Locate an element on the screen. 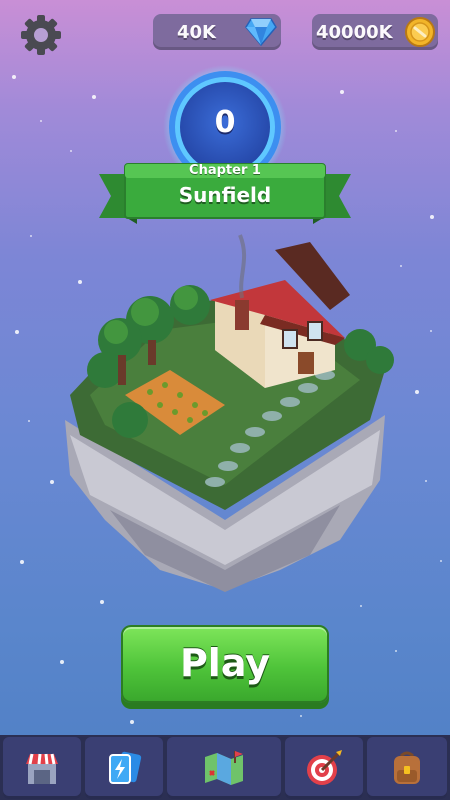 Image resolution: width=450 pixels, height=800 pixels. target-icon is located at coordinates (324, 767).